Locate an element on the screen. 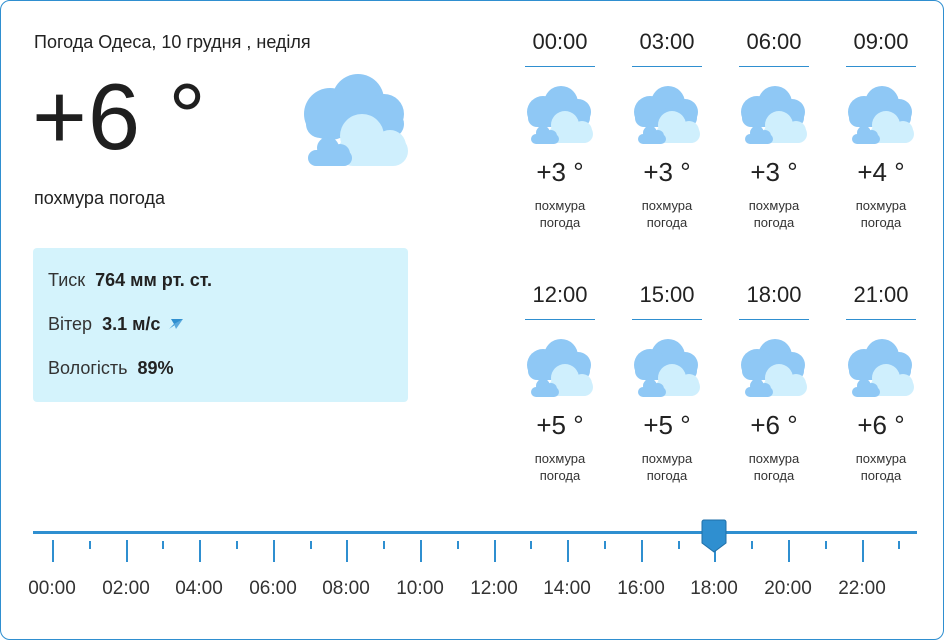  humidity-row: Вологість 89% is located at coordinates (111, 368).